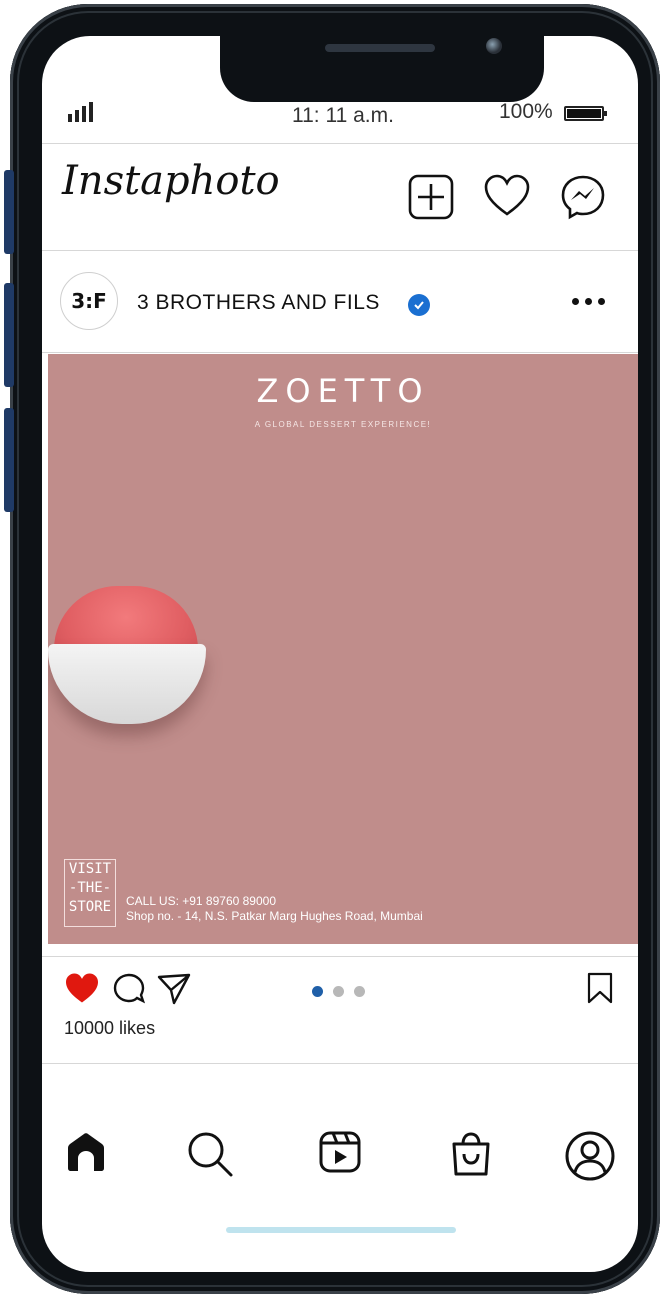 The image size is (664, 1298). I want to click on notch, so click(382, 69).